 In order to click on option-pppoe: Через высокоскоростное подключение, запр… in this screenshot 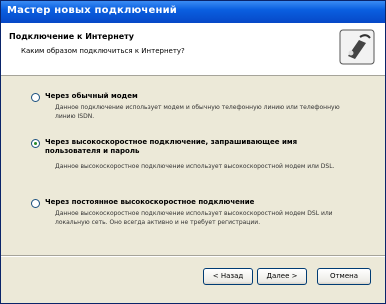, I will do `click(193, 154)`.